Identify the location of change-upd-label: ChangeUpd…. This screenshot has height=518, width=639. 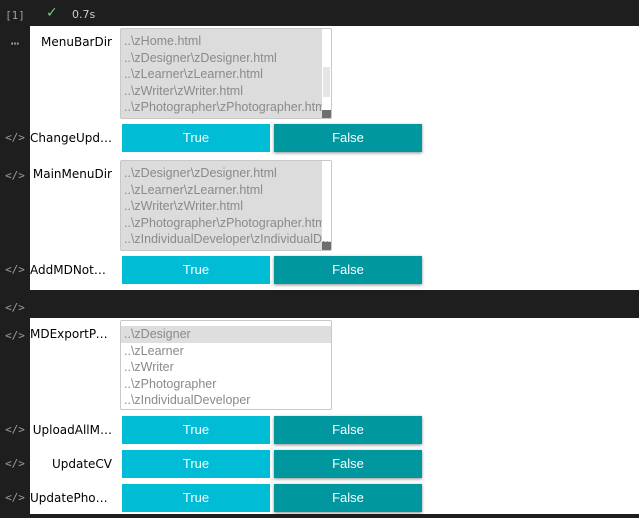
(71, 138).